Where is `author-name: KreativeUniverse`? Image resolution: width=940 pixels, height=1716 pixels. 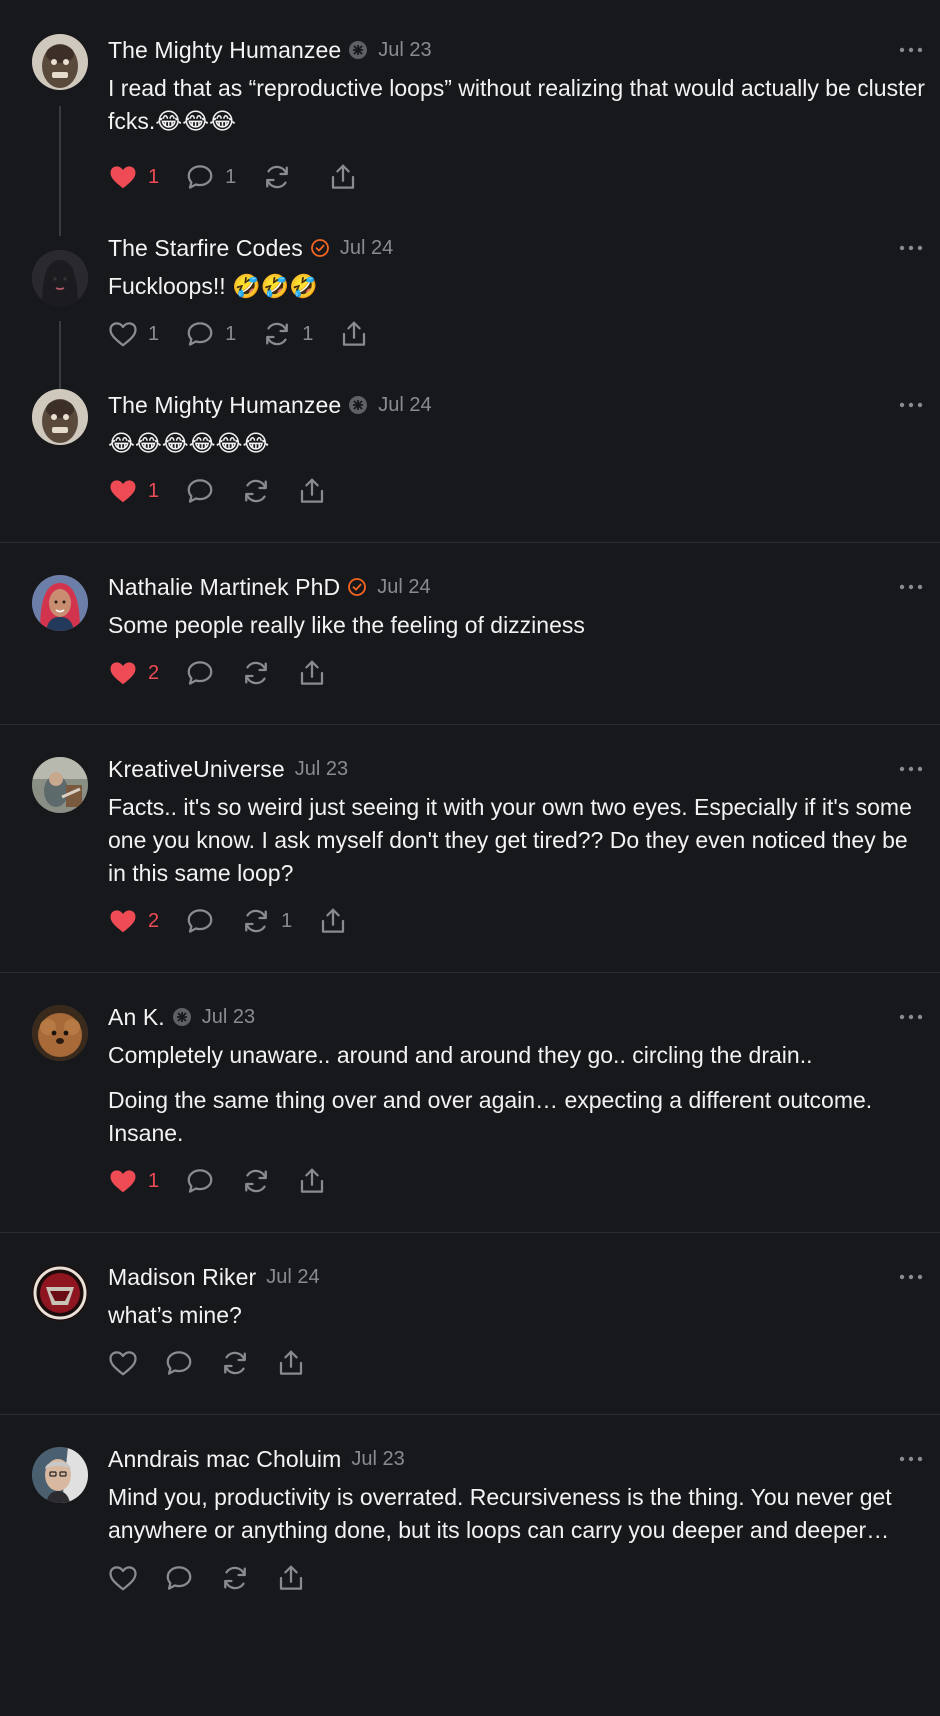
author-name: KreativeUniverse is located at coordinates (196, 769).